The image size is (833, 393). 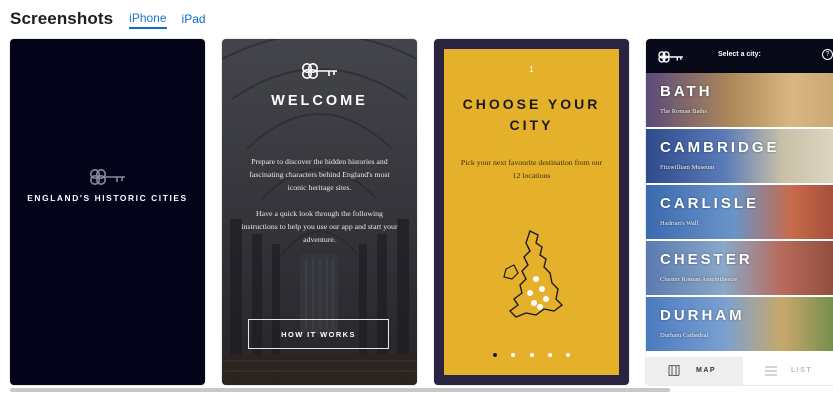 What do you see at coordinates (318, 334) in the screenshot?
I see `how-it-works-button: HOW IT WORKS` at bounding box center [318, 334].